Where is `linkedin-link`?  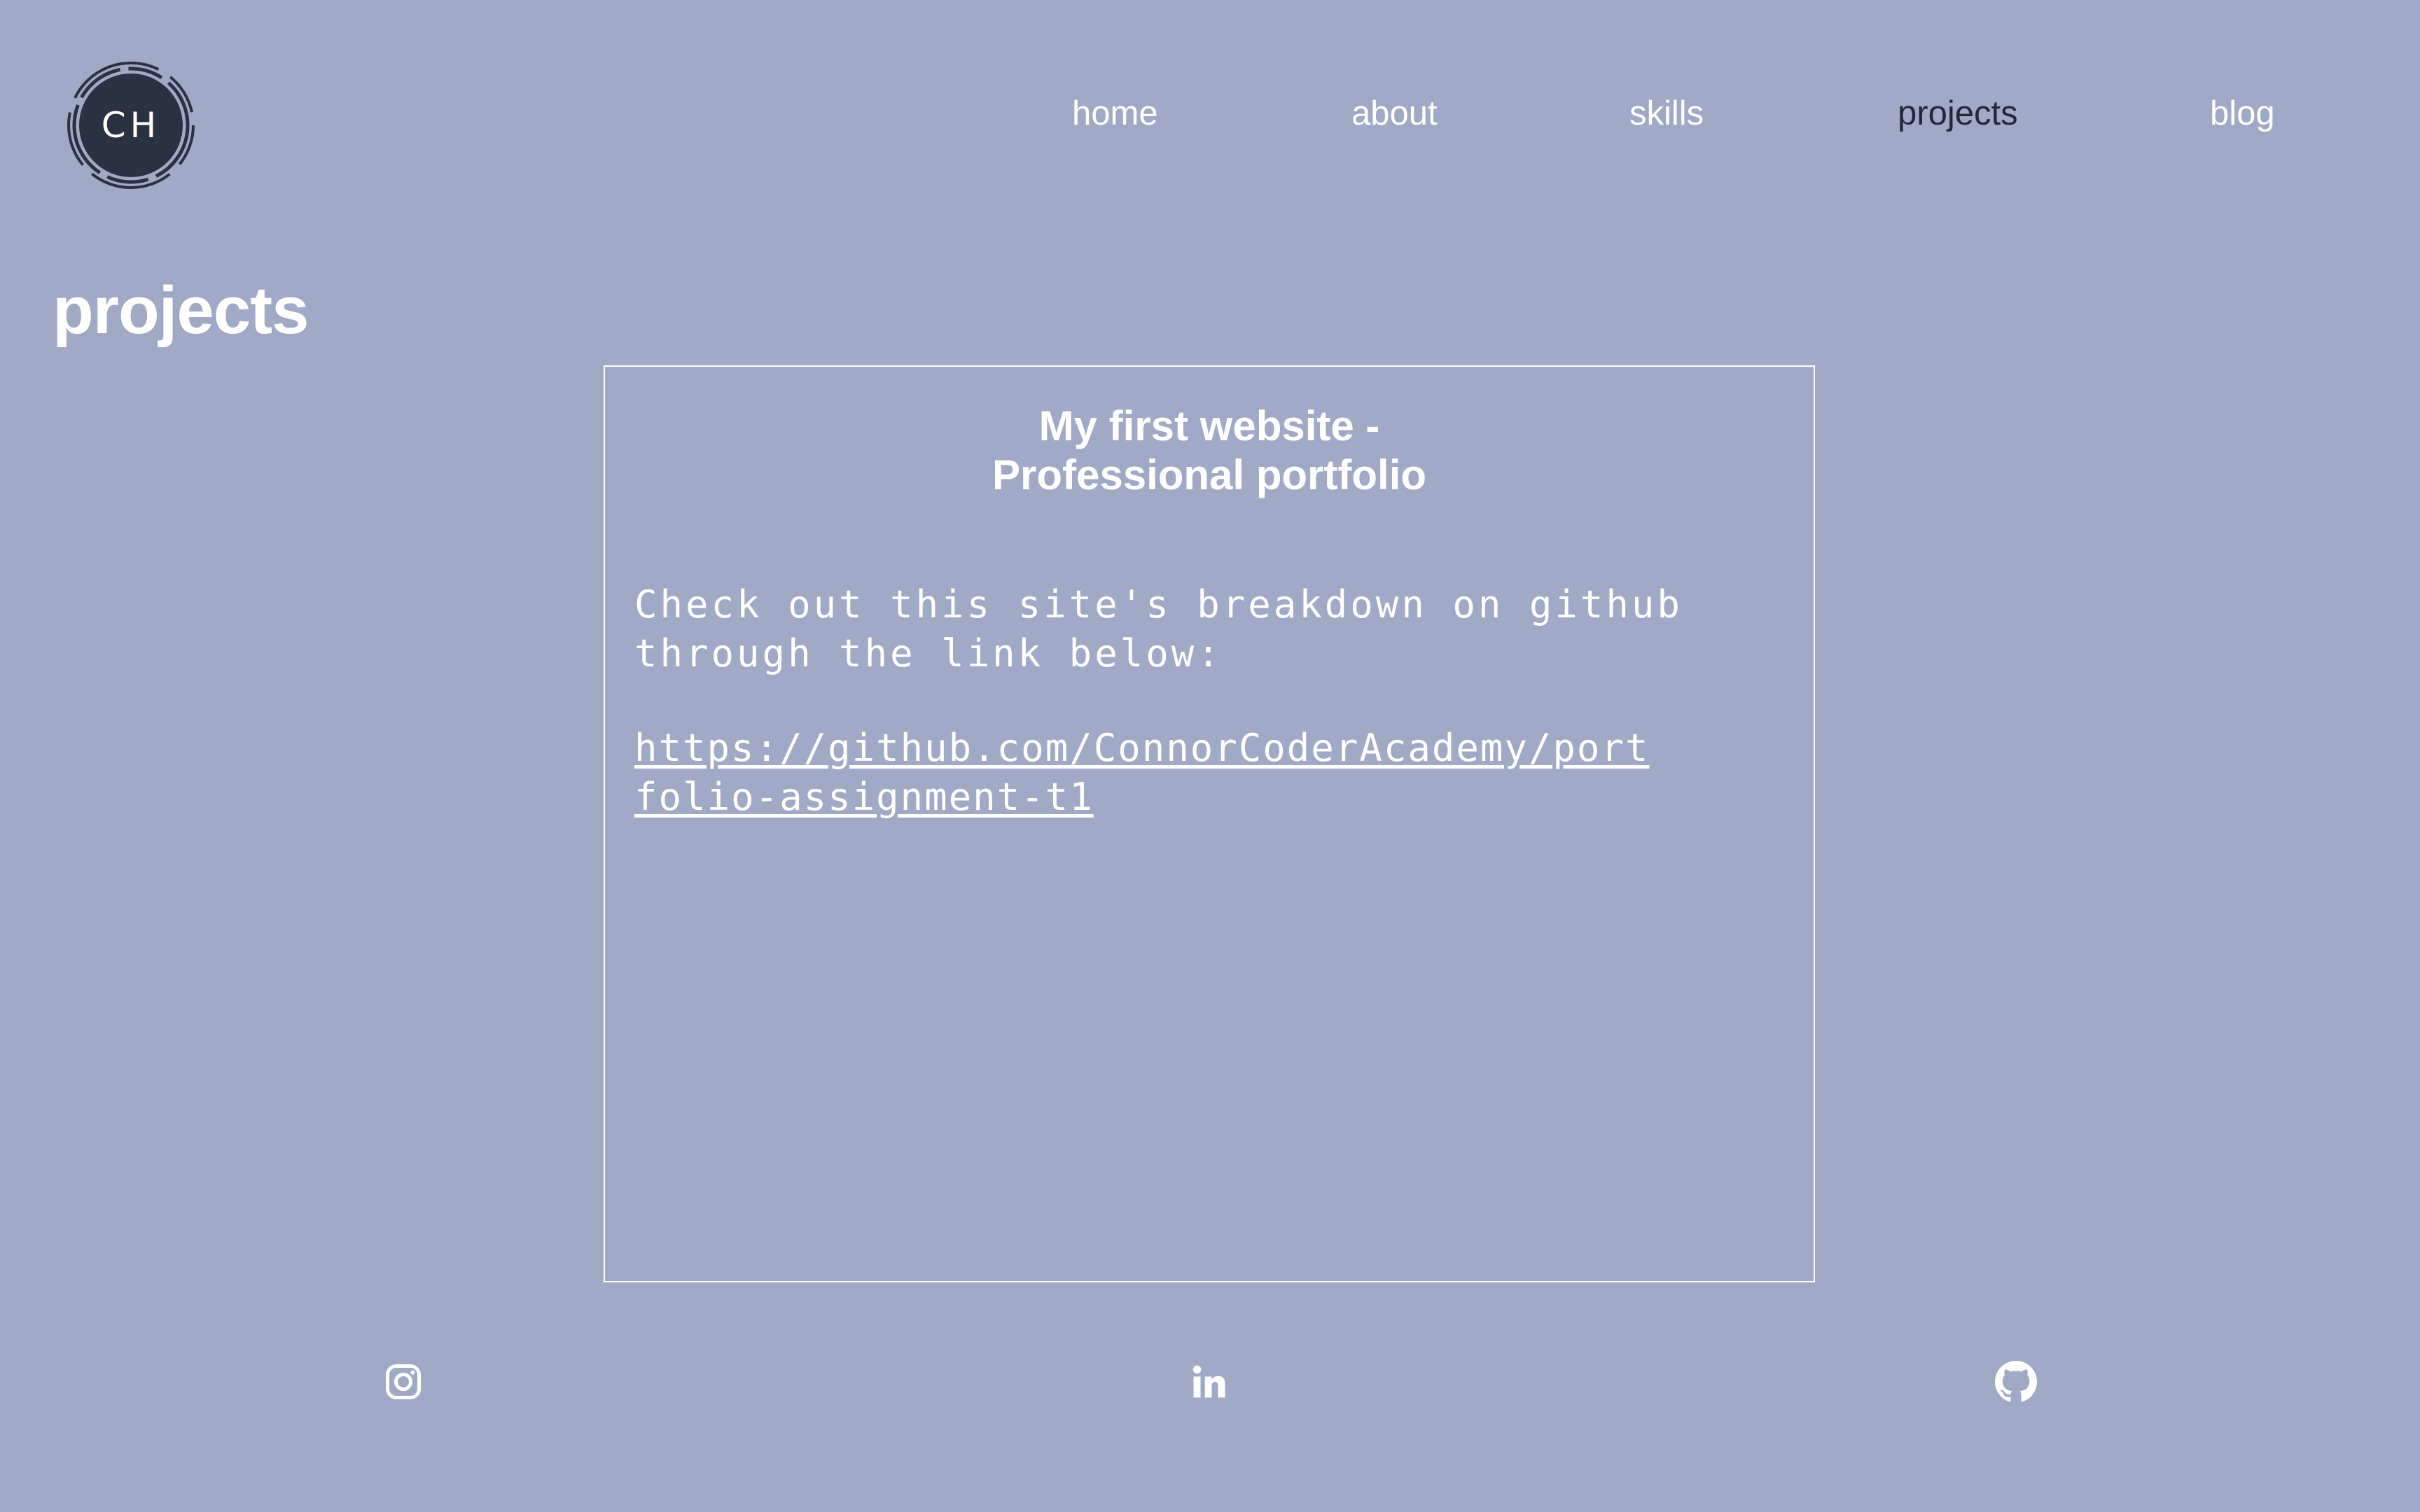 linkedin-link is located at coordinates (1209, 1382).